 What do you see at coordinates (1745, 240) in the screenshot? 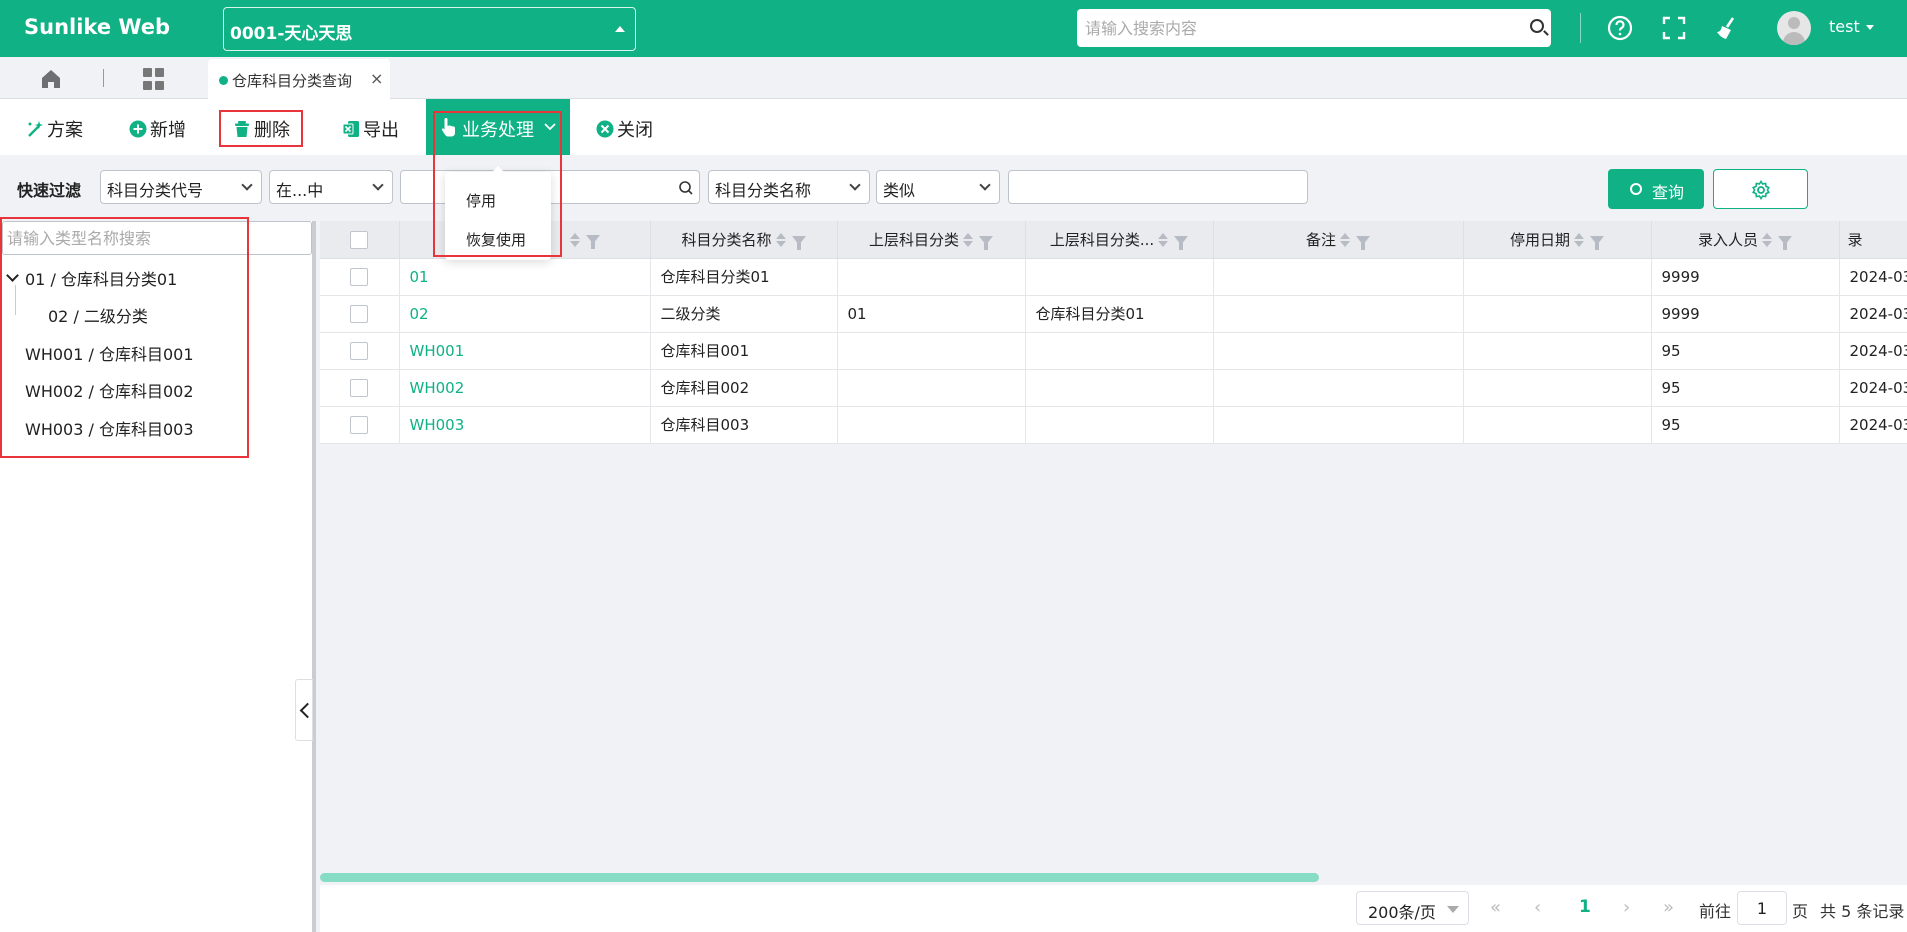
I see `column-header-entered-by: 录入人员` at bounding box center [1745, 240].